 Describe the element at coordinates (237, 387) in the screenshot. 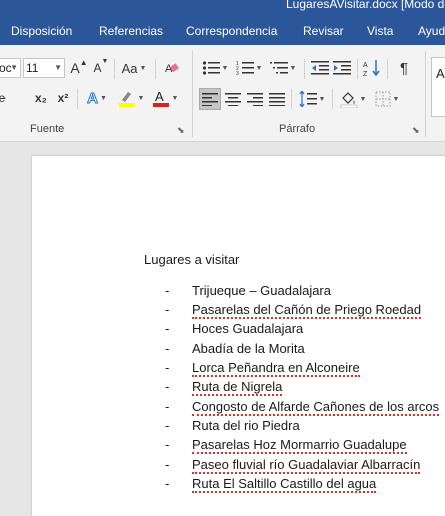

I see `list-item-text: Ruta de Nigrela` at that location.